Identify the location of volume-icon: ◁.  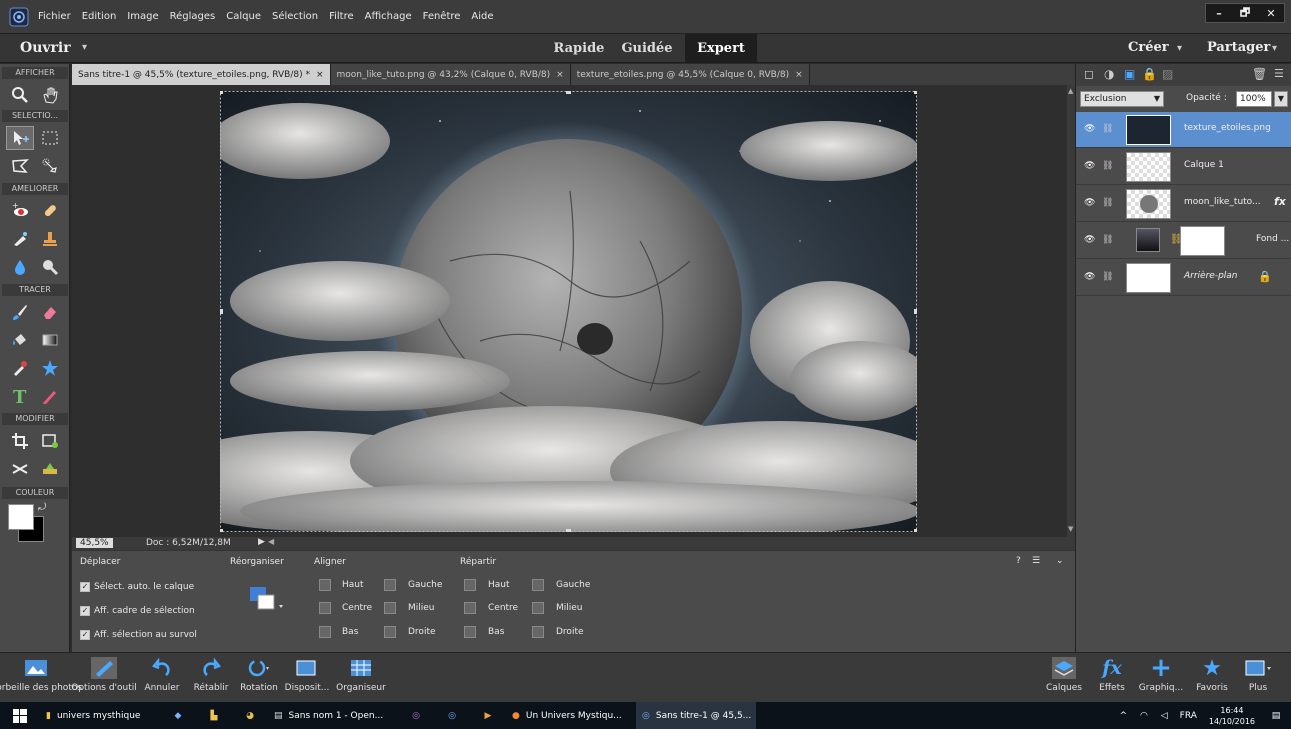
(1164, 716).